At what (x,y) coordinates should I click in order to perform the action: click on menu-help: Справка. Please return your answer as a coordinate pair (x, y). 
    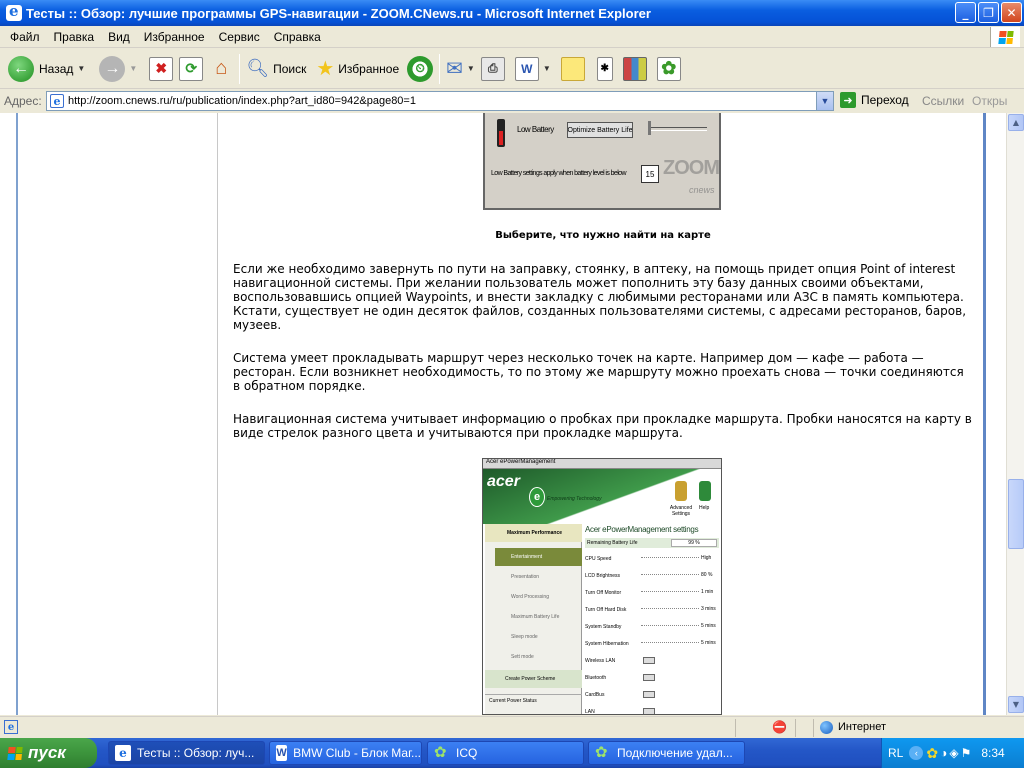
    Looking at the image, I should click on (297, 37).